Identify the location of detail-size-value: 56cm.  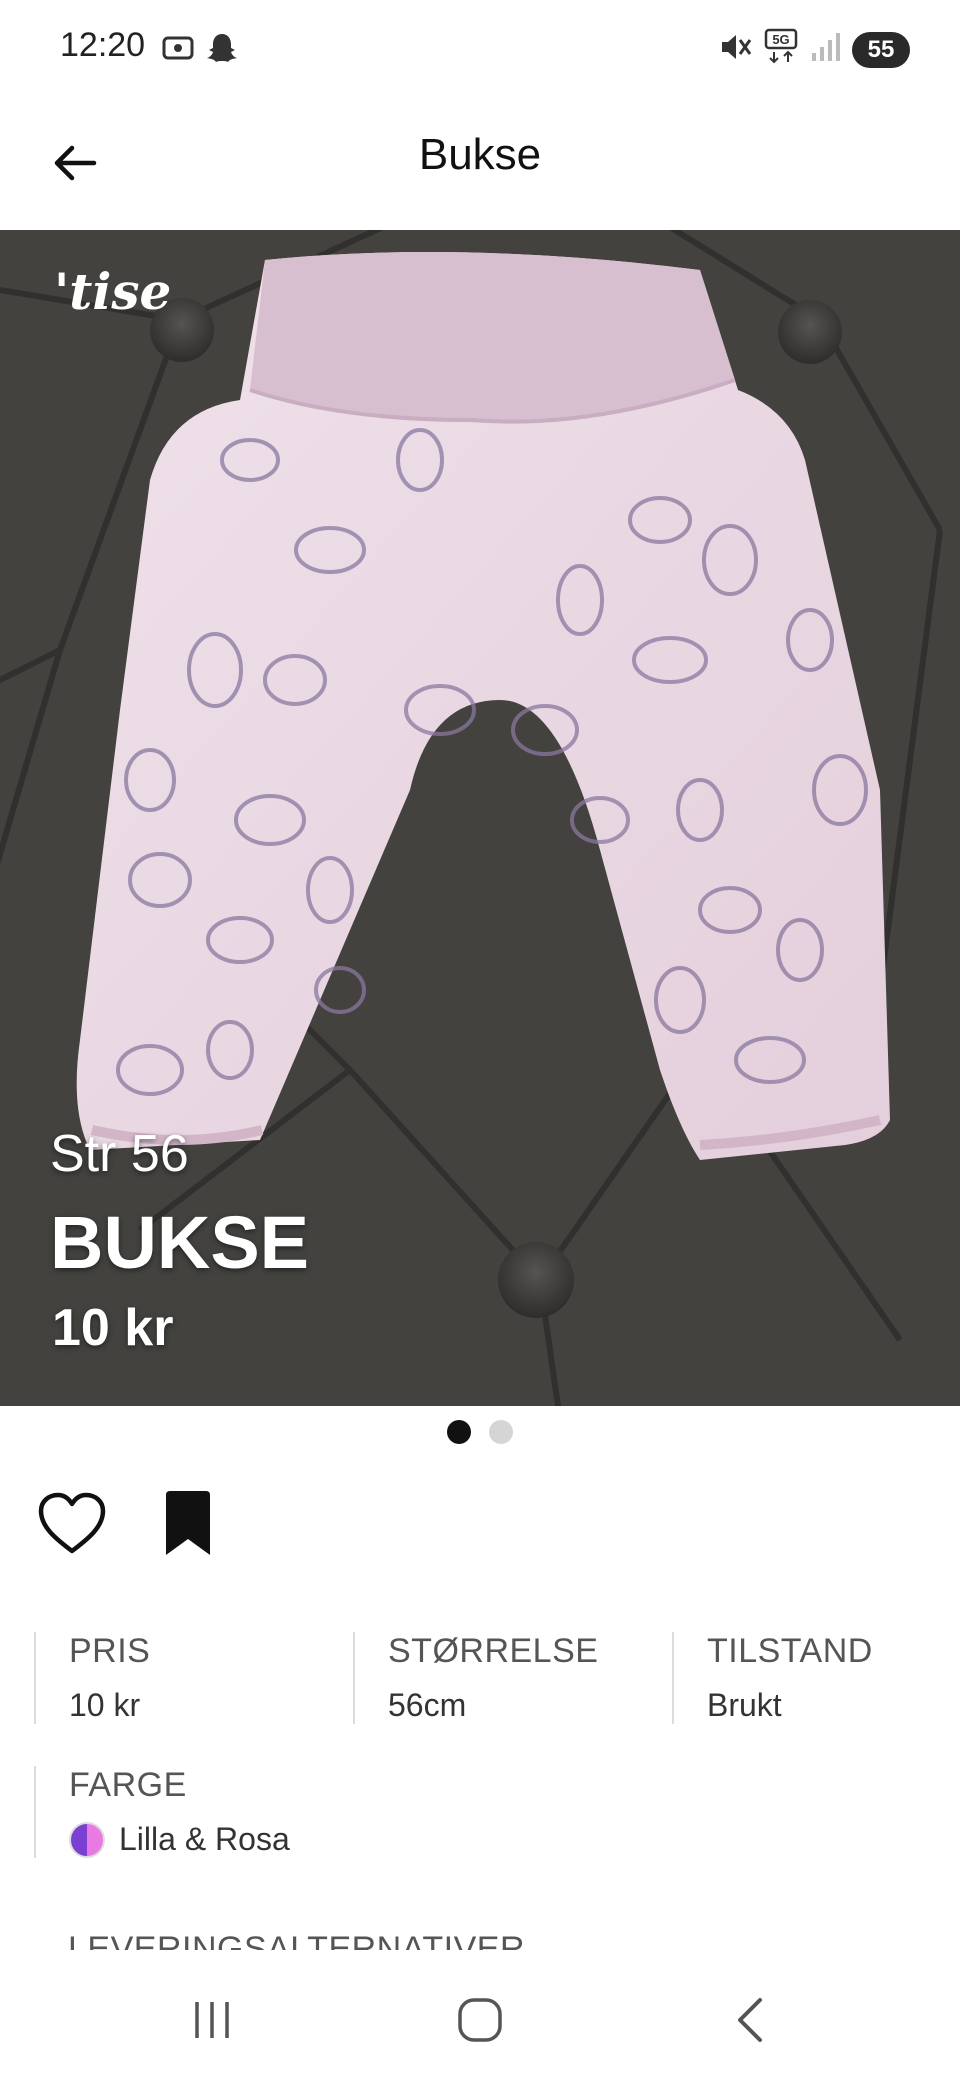
(427, 1705).